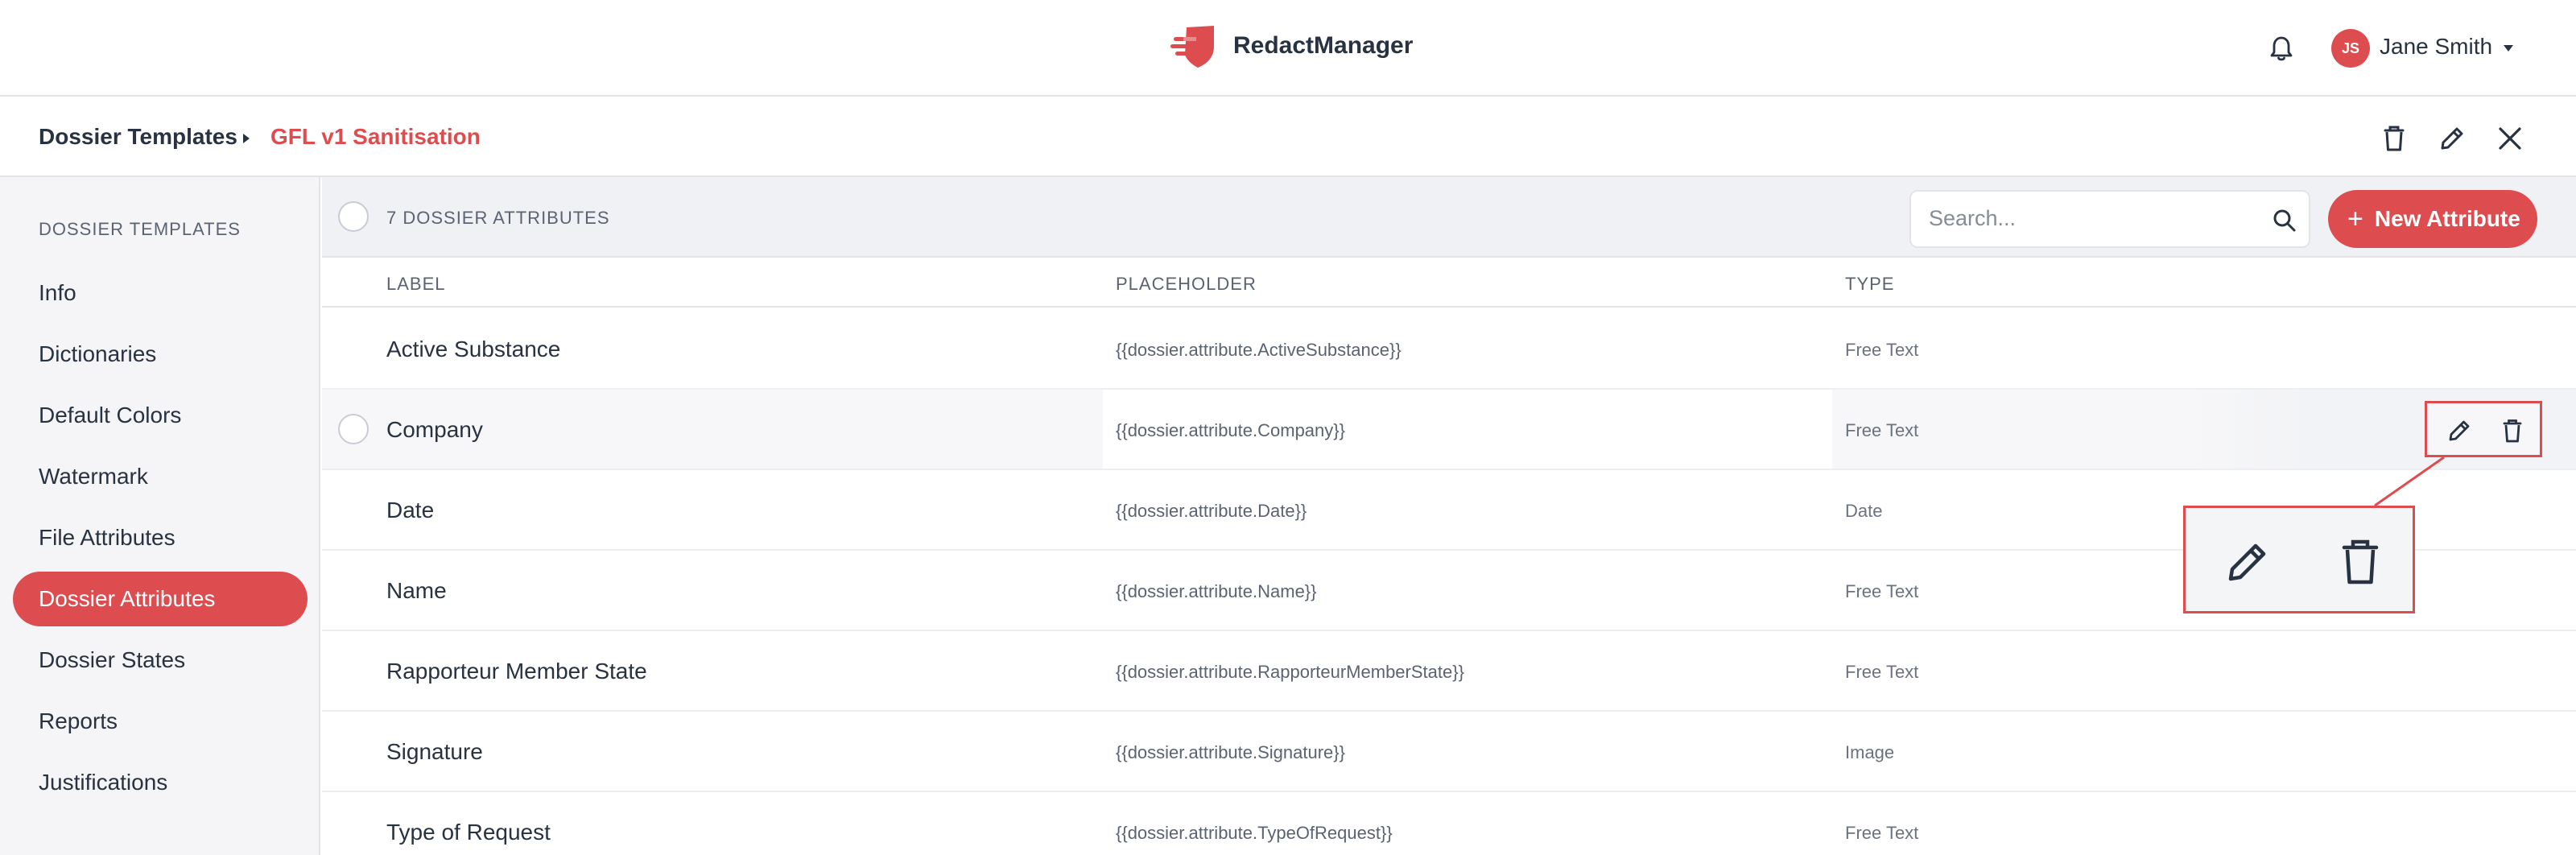 The width and height of the screenshot is (2576, 855). Describe the element at coordinates (375, 136) in the screenshot. I see `breadcrumb-current: GFL v1 Sanitisation` at that location.